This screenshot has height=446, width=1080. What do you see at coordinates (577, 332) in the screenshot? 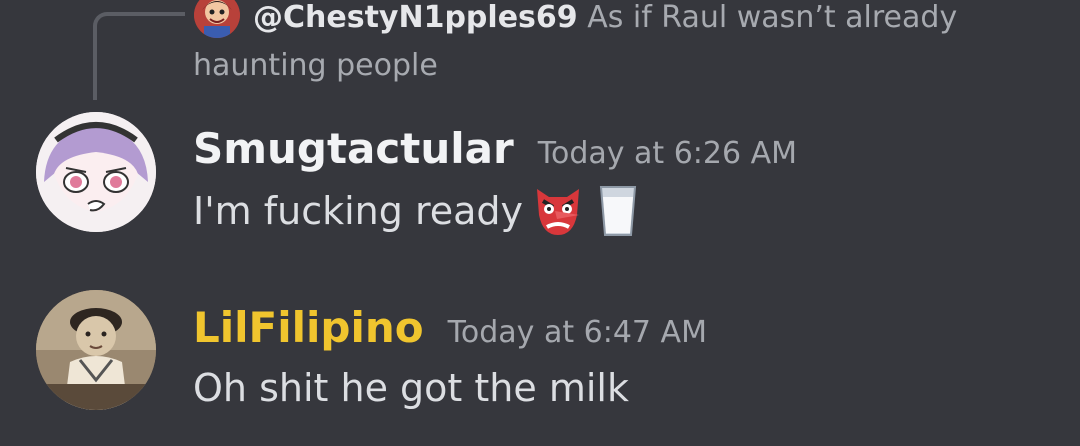
I see `timestamp: Today at 6:47 AM` at bounding box center [577, 332].